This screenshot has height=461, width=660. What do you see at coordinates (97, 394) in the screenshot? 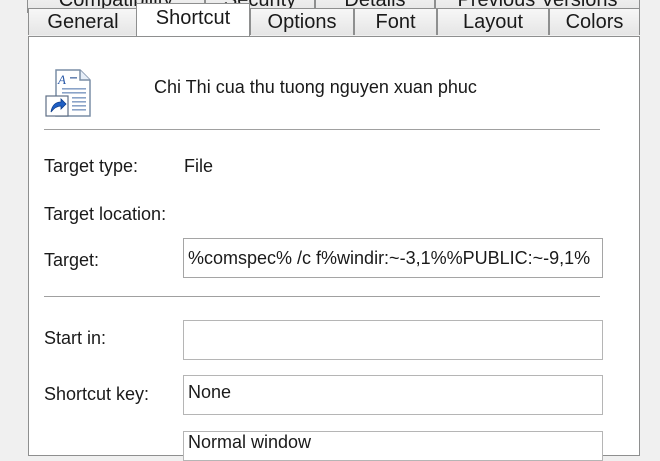
I see `shortcut-key-label: Shortcut key:` at bounding box center [97, 394].